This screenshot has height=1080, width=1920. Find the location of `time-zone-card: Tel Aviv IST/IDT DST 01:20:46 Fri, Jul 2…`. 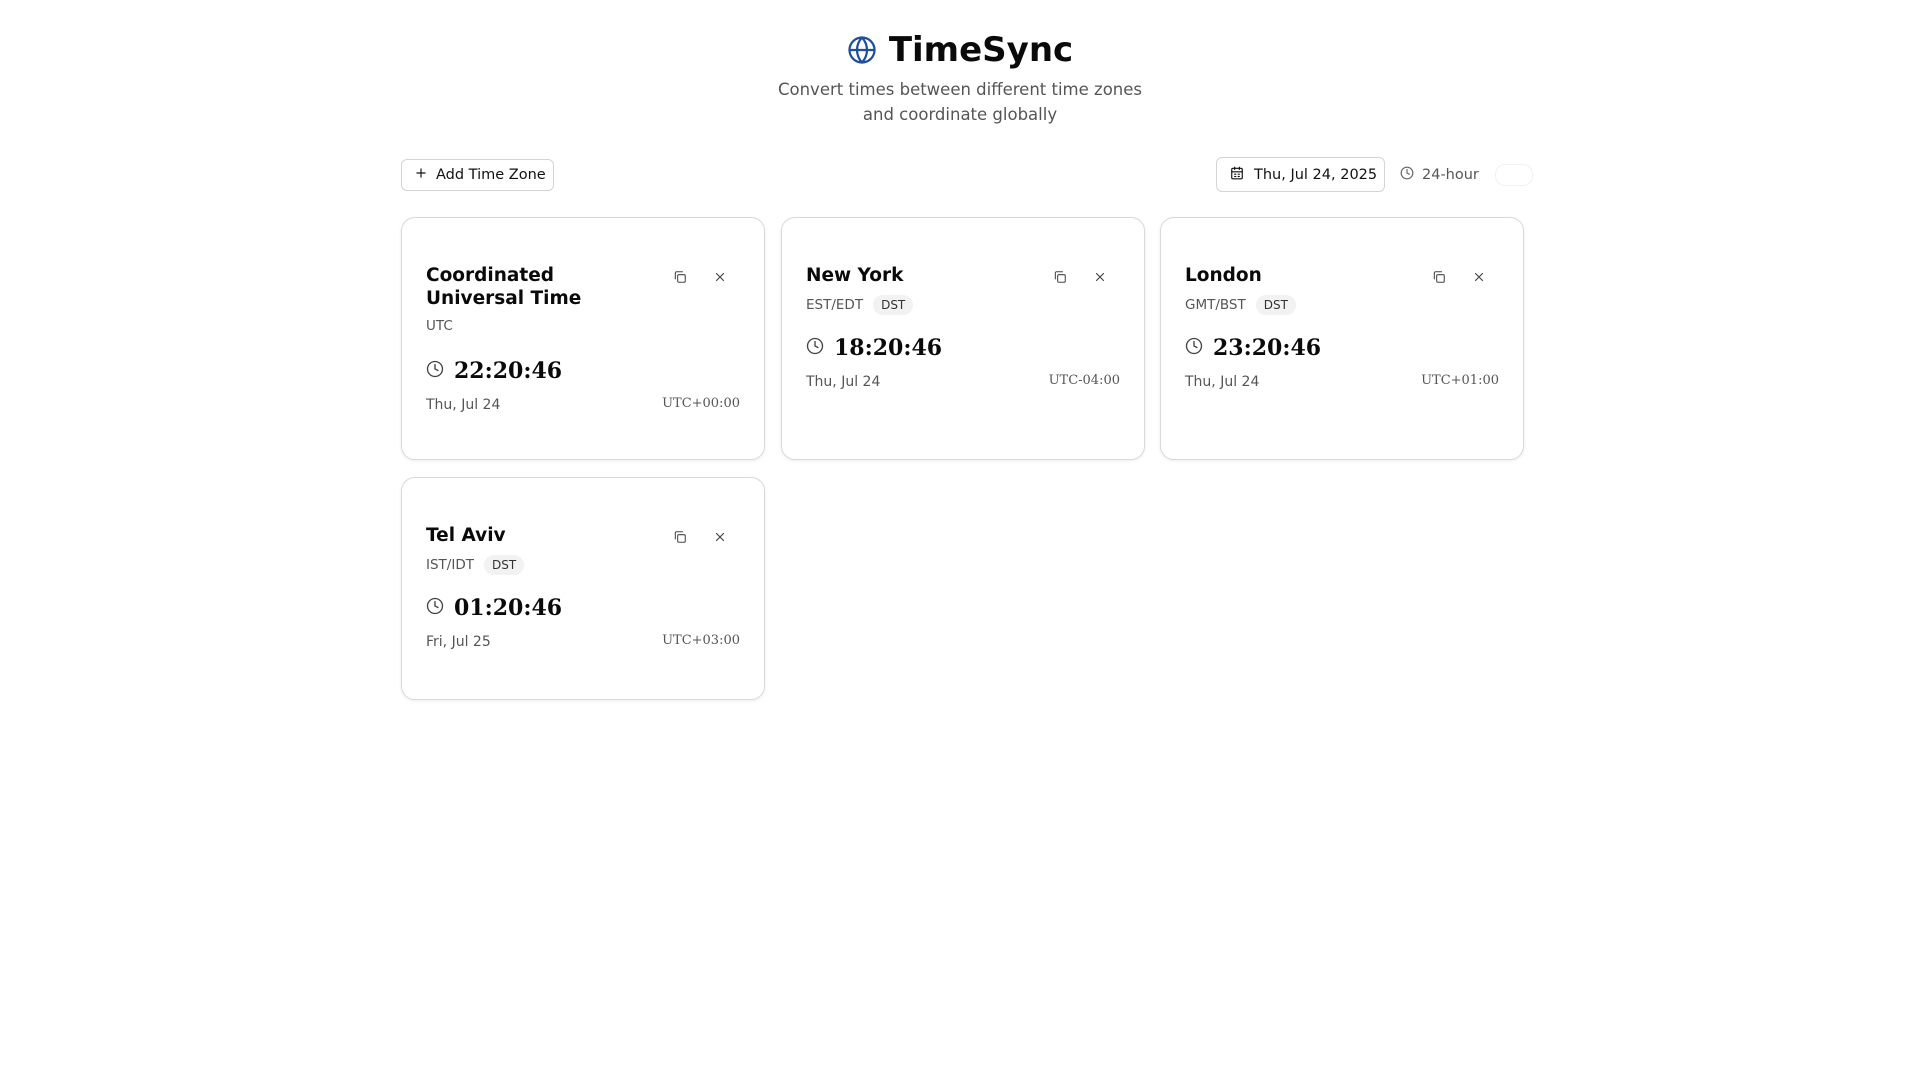

time-zone-card: Tel Aviv IST/IDT DST 01:20:46 Fri, Jul 2… is located at coordinates (583, 588).